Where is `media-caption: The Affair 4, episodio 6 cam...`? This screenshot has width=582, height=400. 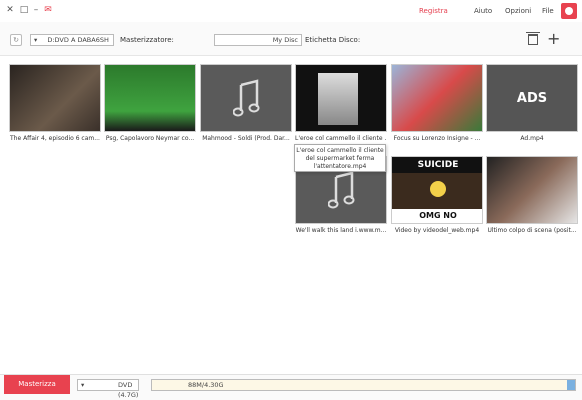
media-caption: The Affair 4, episodio 6 cam... is located at coordinates (55, 138).